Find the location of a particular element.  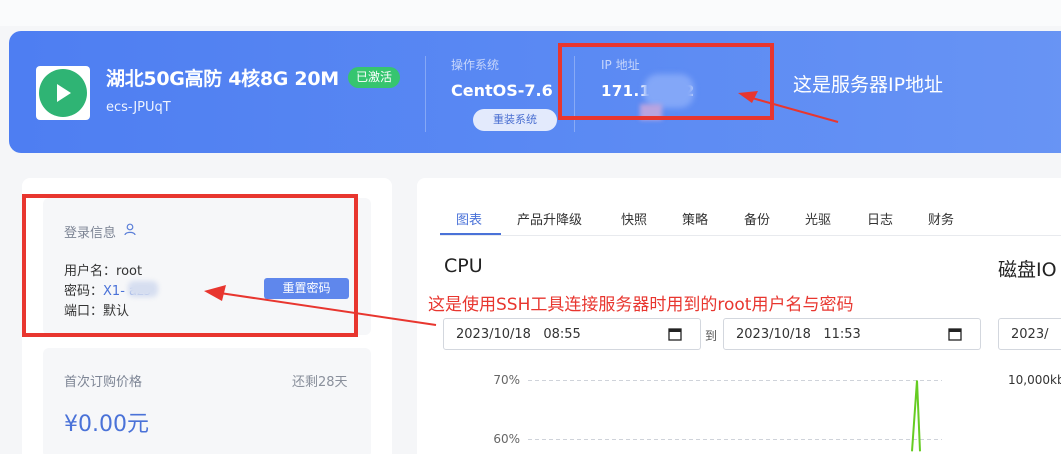

tab-finance: 财务 is located at coordinates (941, 218).